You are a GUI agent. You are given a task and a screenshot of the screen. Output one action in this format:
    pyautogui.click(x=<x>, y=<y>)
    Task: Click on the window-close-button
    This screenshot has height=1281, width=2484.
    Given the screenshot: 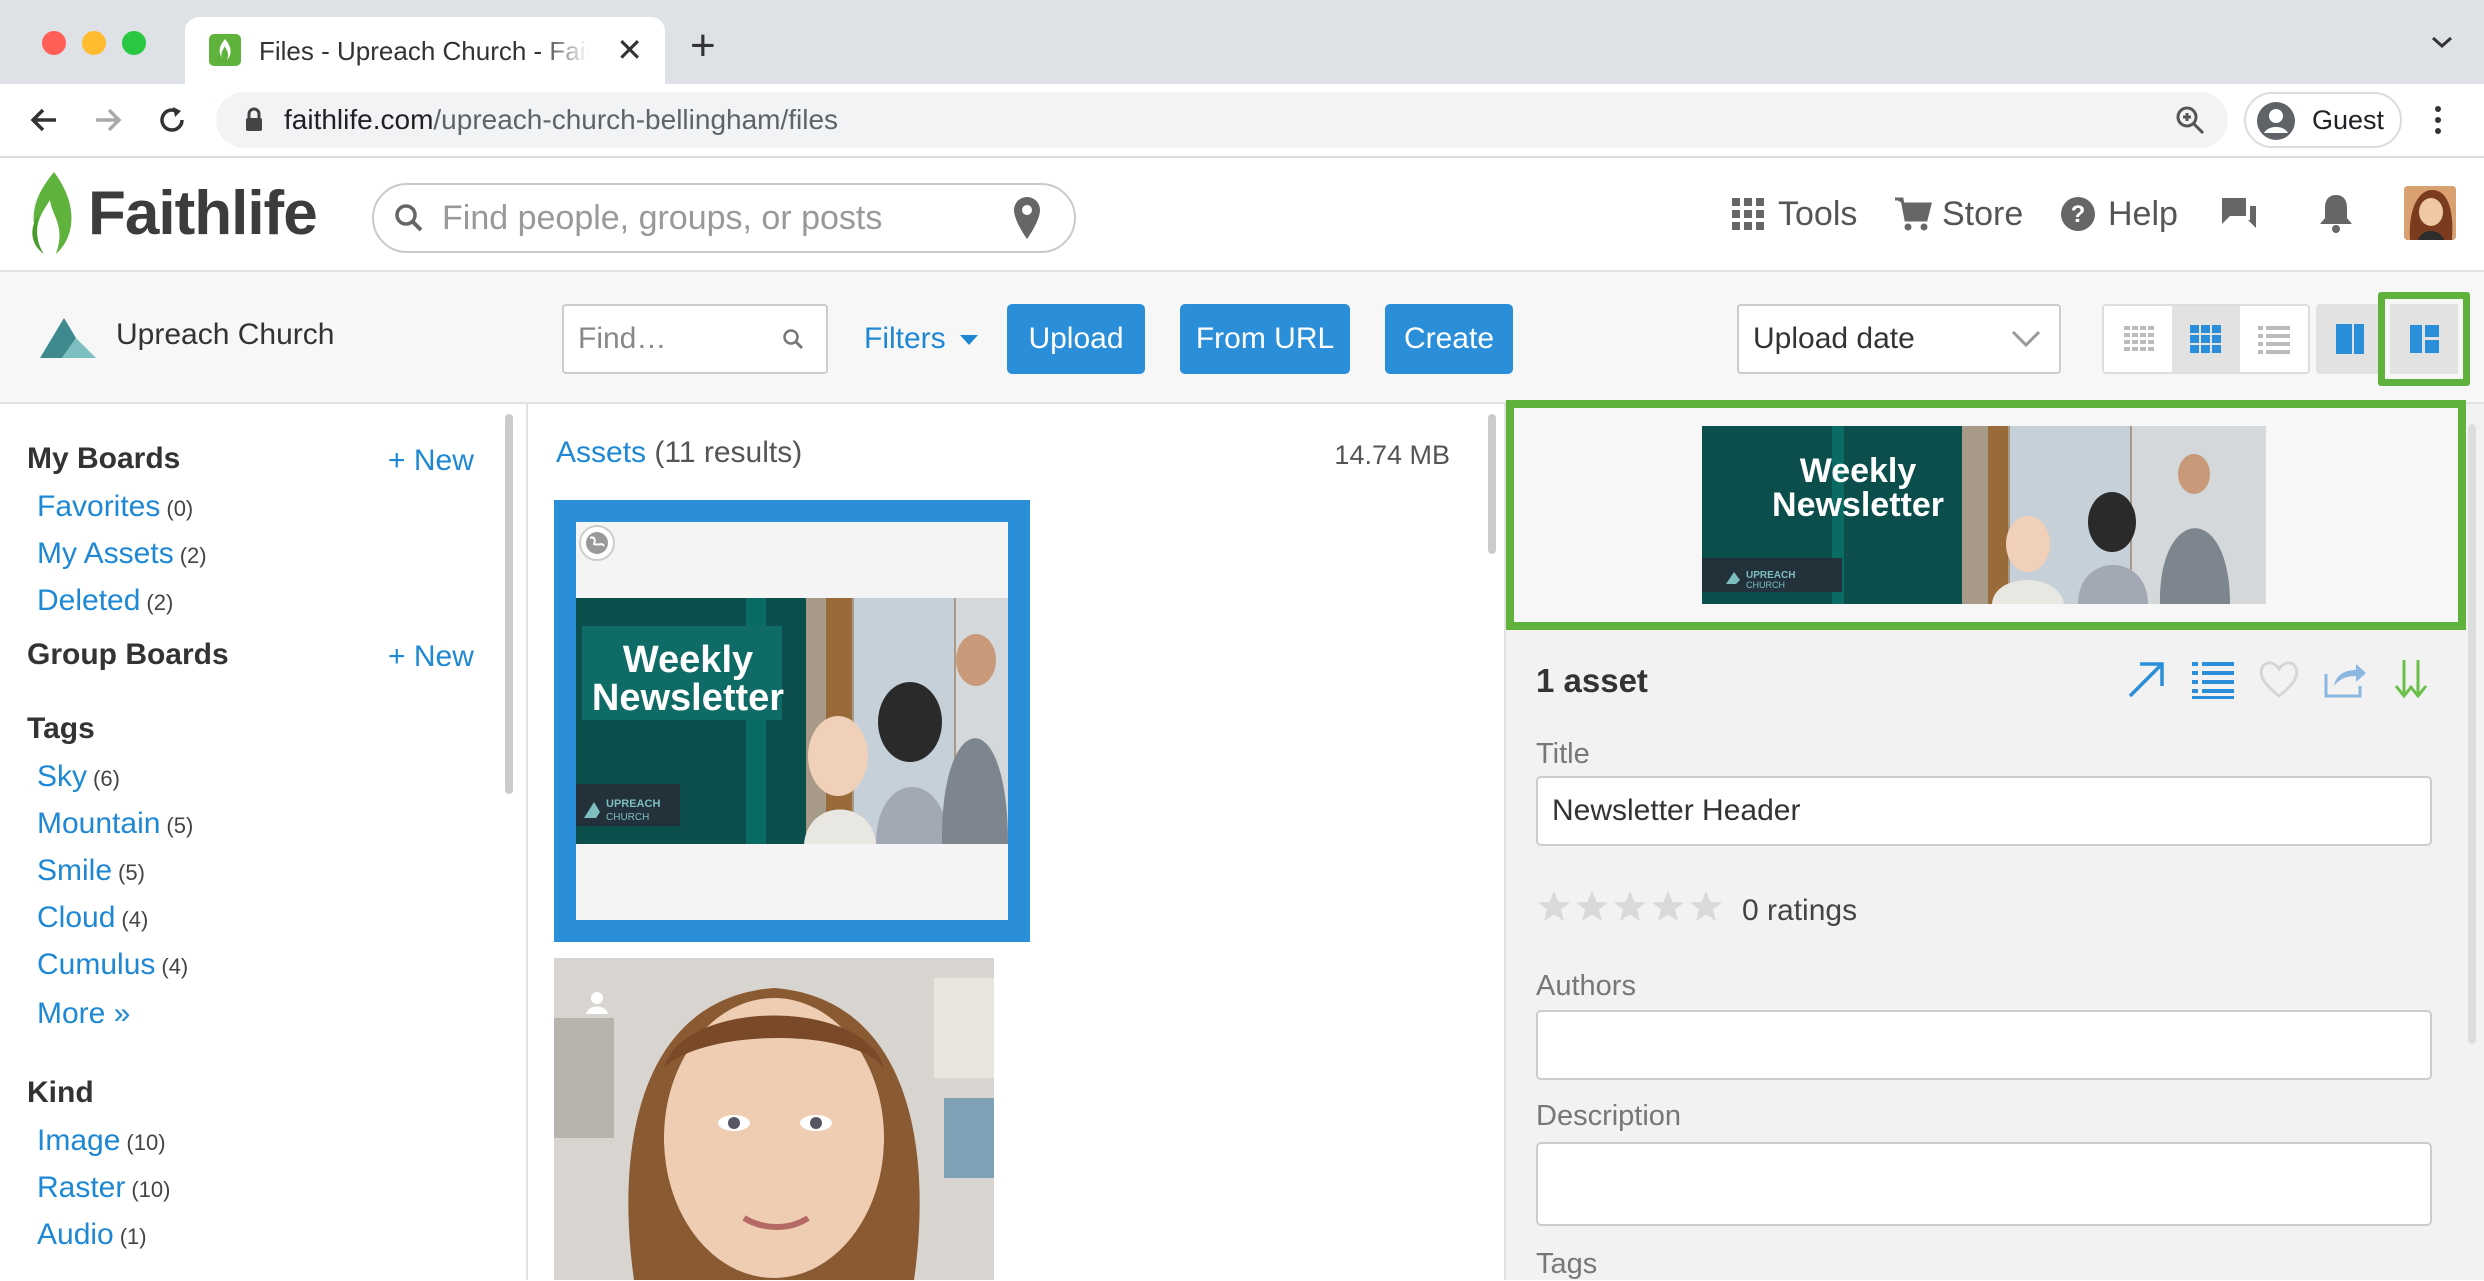 What is the action you would take?
    pyautogui.click(x=54, y=43)
    